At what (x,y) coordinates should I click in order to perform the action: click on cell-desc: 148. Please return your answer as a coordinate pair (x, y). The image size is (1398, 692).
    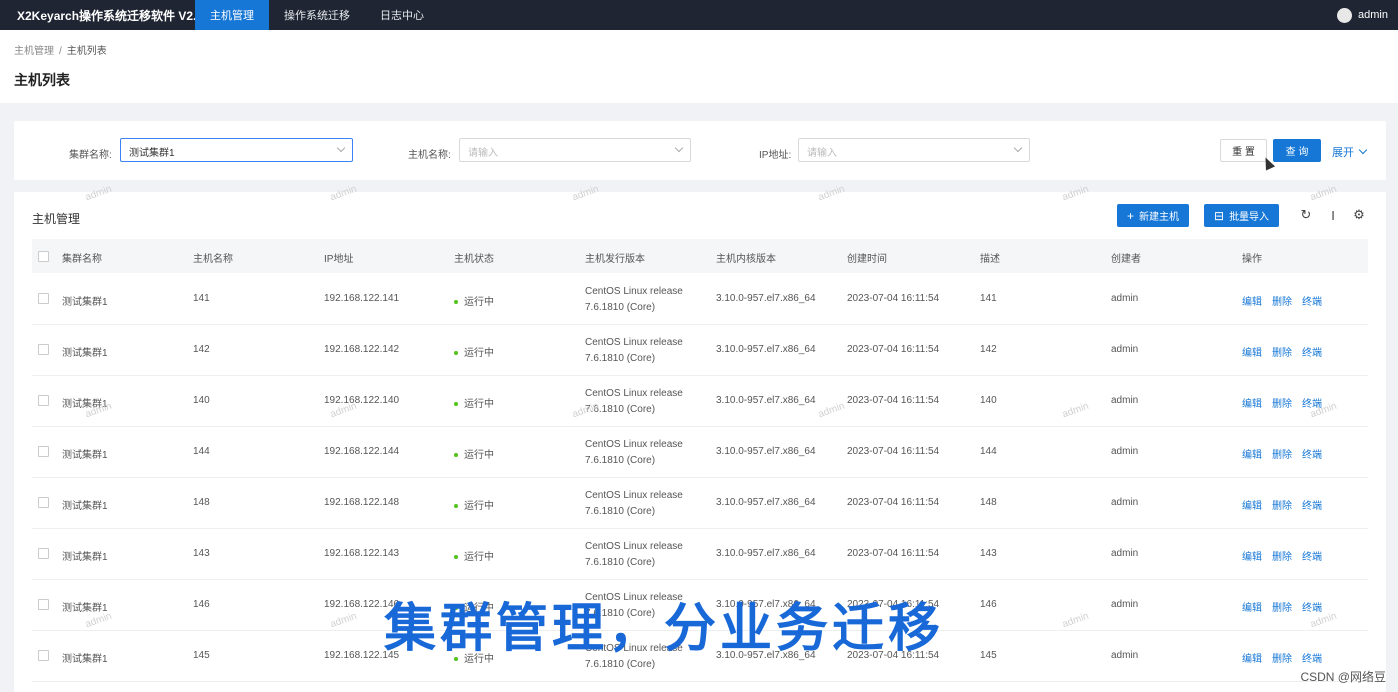
    Looking at the image, I should click on (988, 502).